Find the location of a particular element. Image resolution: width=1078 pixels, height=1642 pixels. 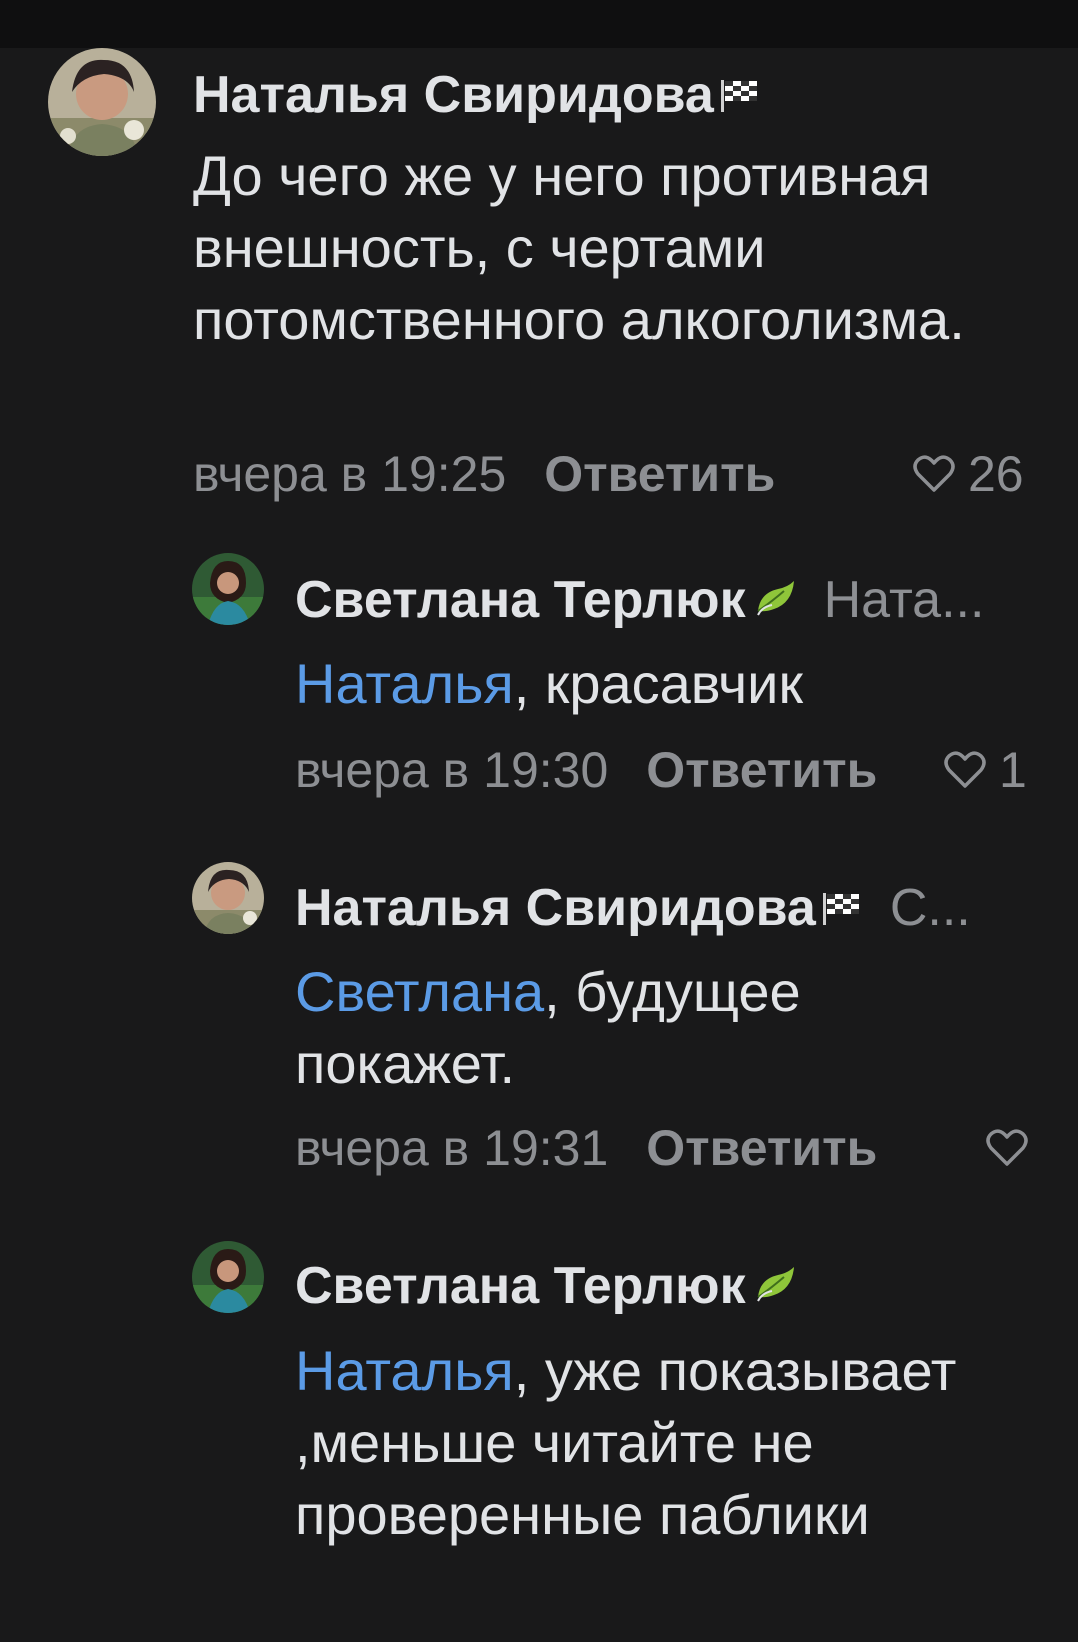

comment-meta: вчера в 19:31 Ответить is located at coordinates (586, 1148).